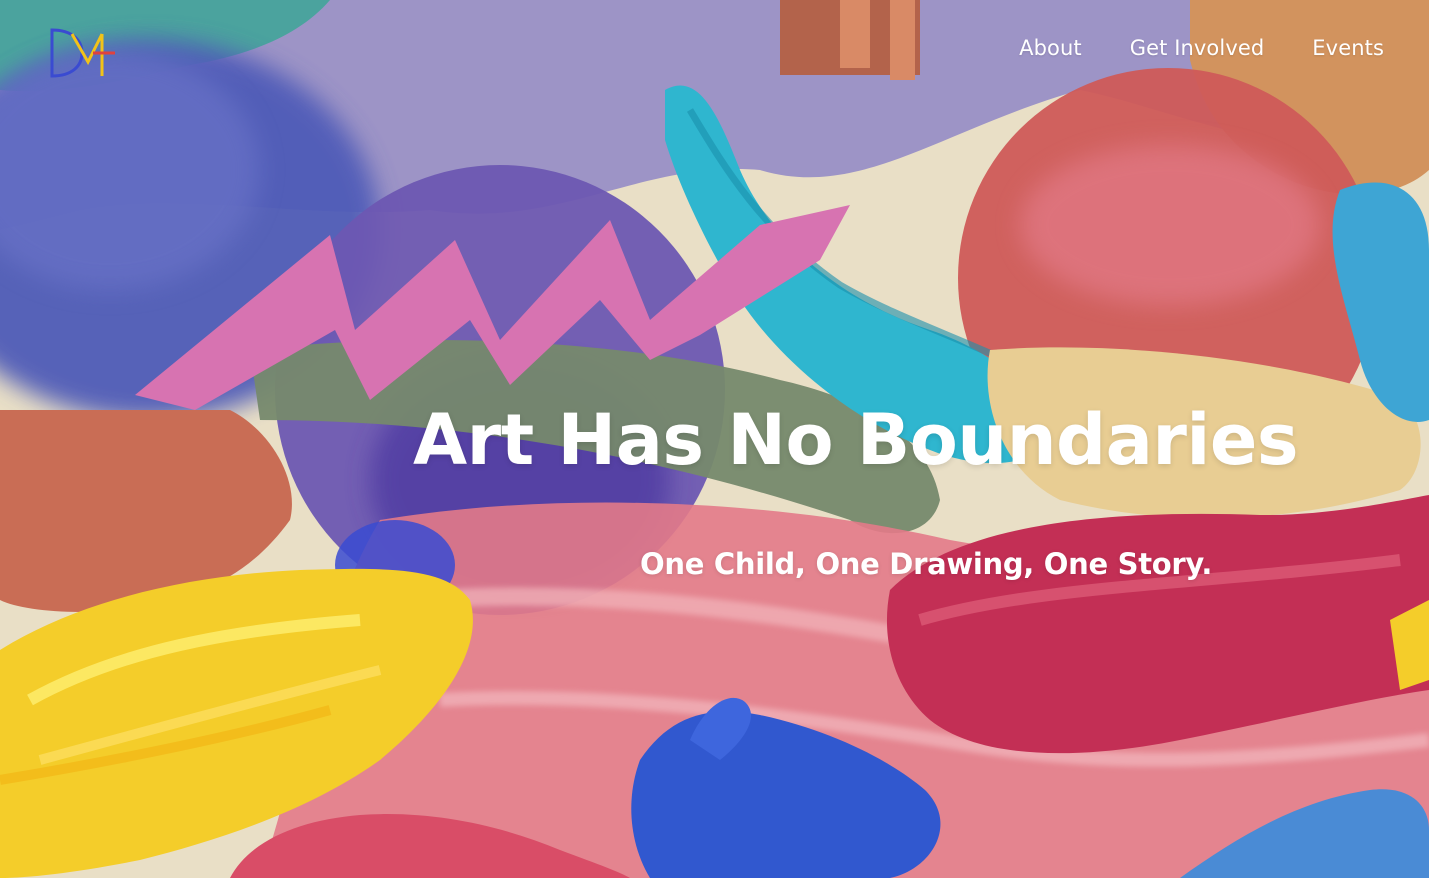 The image size is (1429, 878). What do you see at coordinates (82, 53) in the screenshot?
I see `logo-icon` at bounding box center [82, 53].